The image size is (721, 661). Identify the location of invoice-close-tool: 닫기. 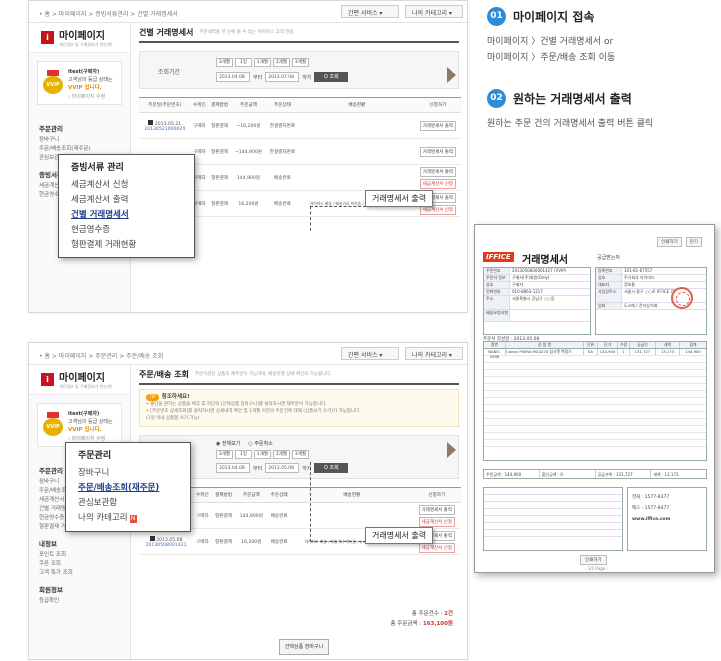
(693, 242).